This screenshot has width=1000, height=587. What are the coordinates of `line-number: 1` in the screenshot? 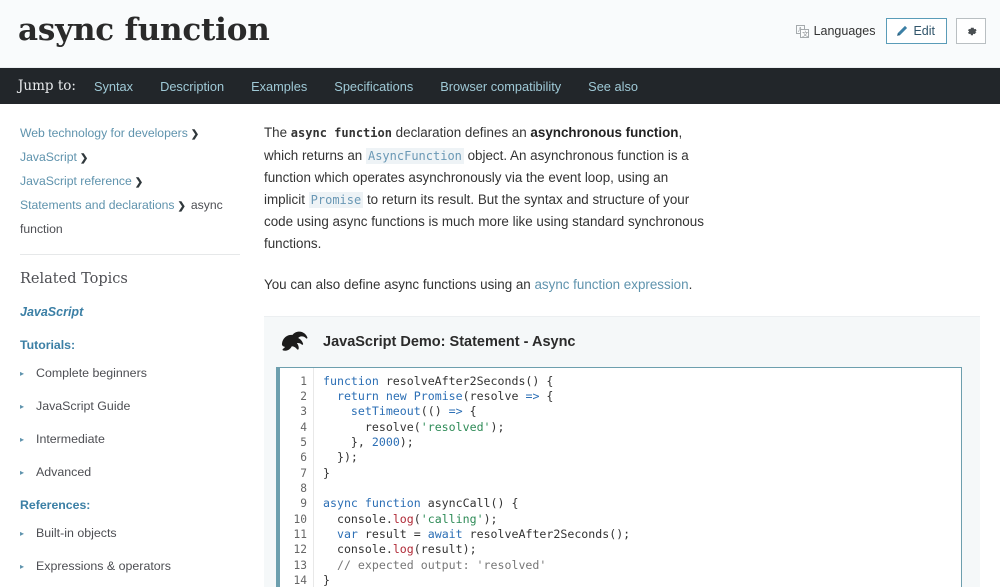 It's located at (303, 381).